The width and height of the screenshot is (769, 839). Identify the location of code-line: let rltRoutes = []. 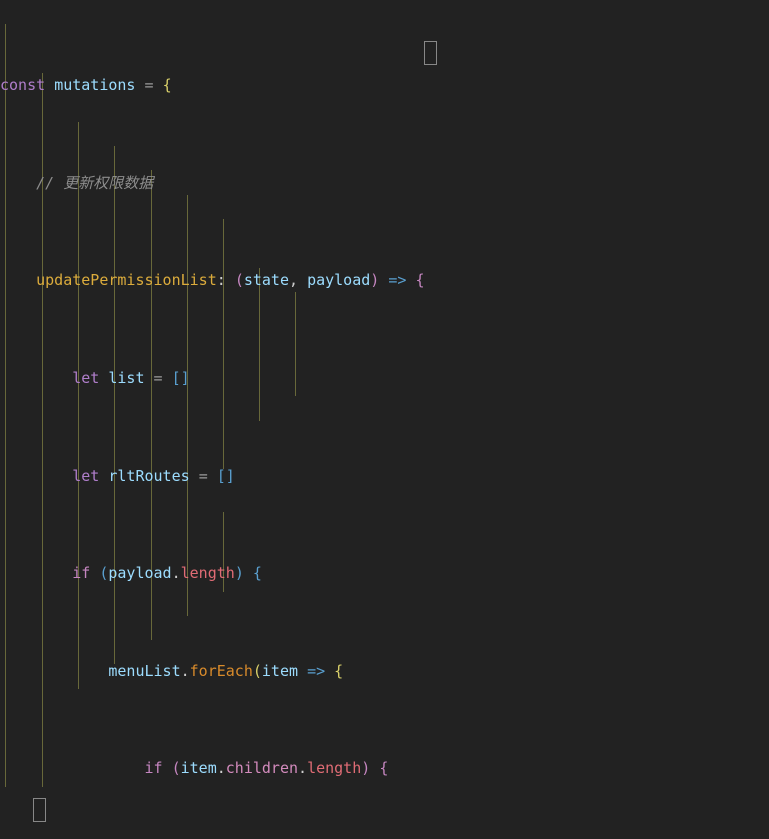
(384, 476).